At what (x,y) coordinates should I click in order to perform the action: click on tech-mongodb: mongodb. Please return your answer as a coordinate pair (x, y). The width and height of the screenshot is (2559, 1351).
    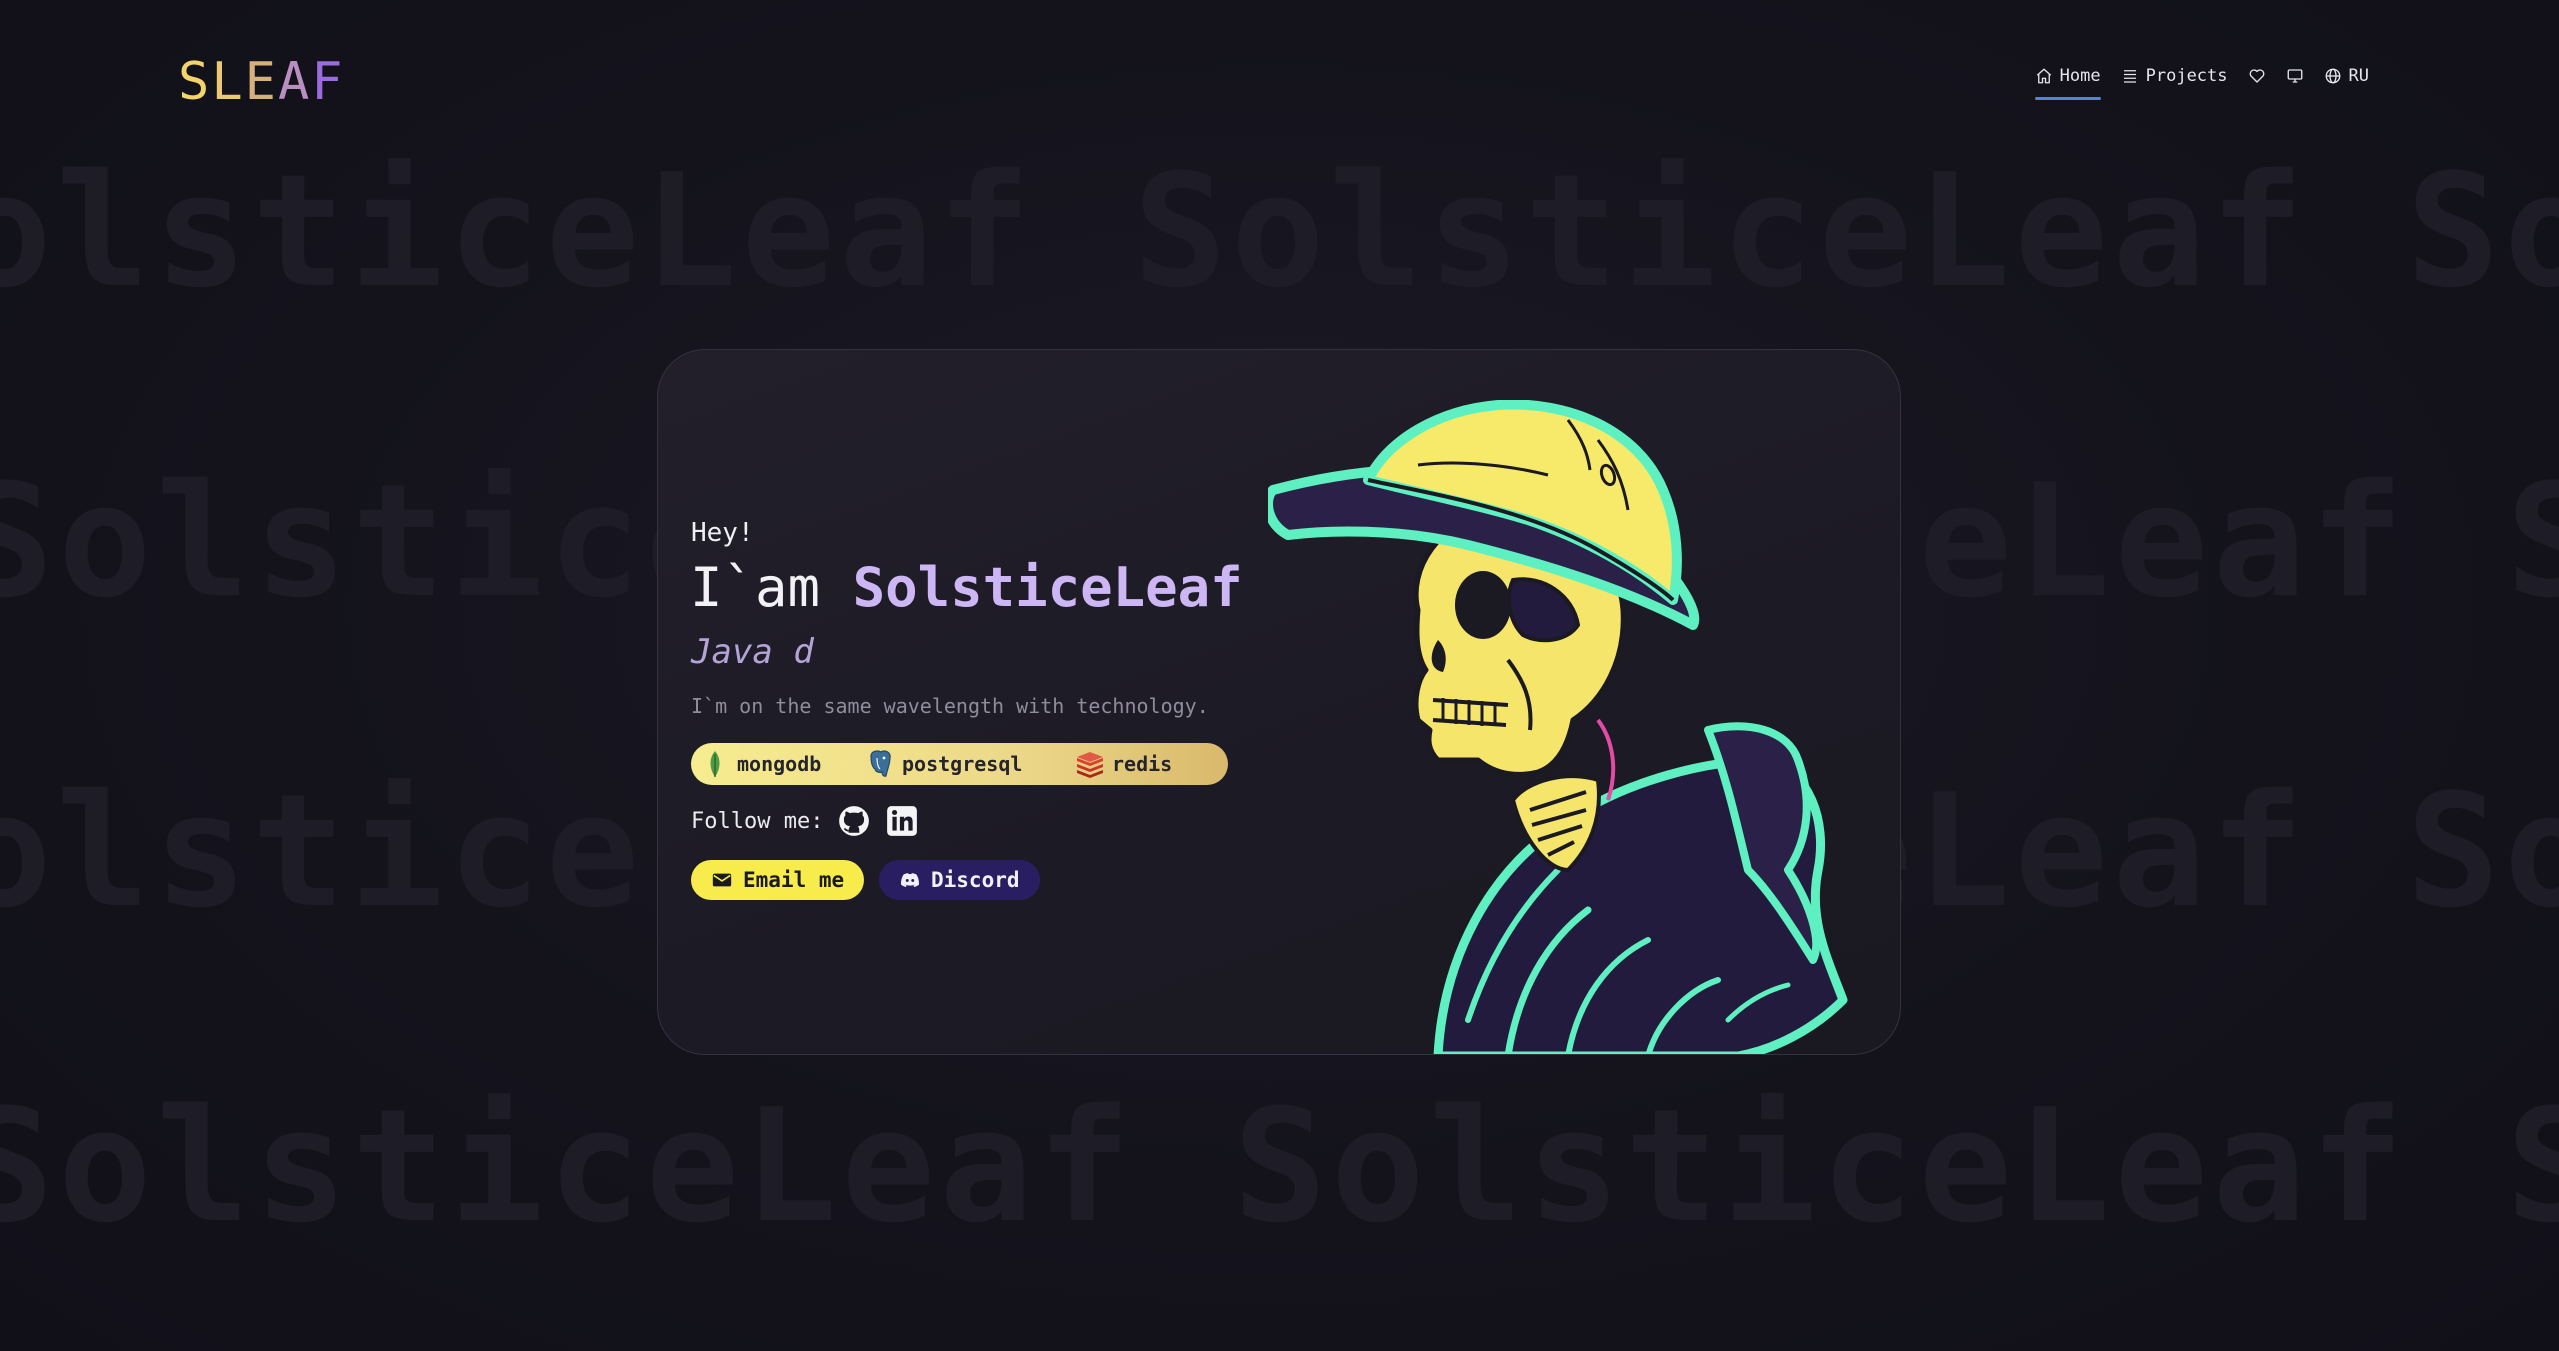
    Looking at the image, I should click on (781, 764).